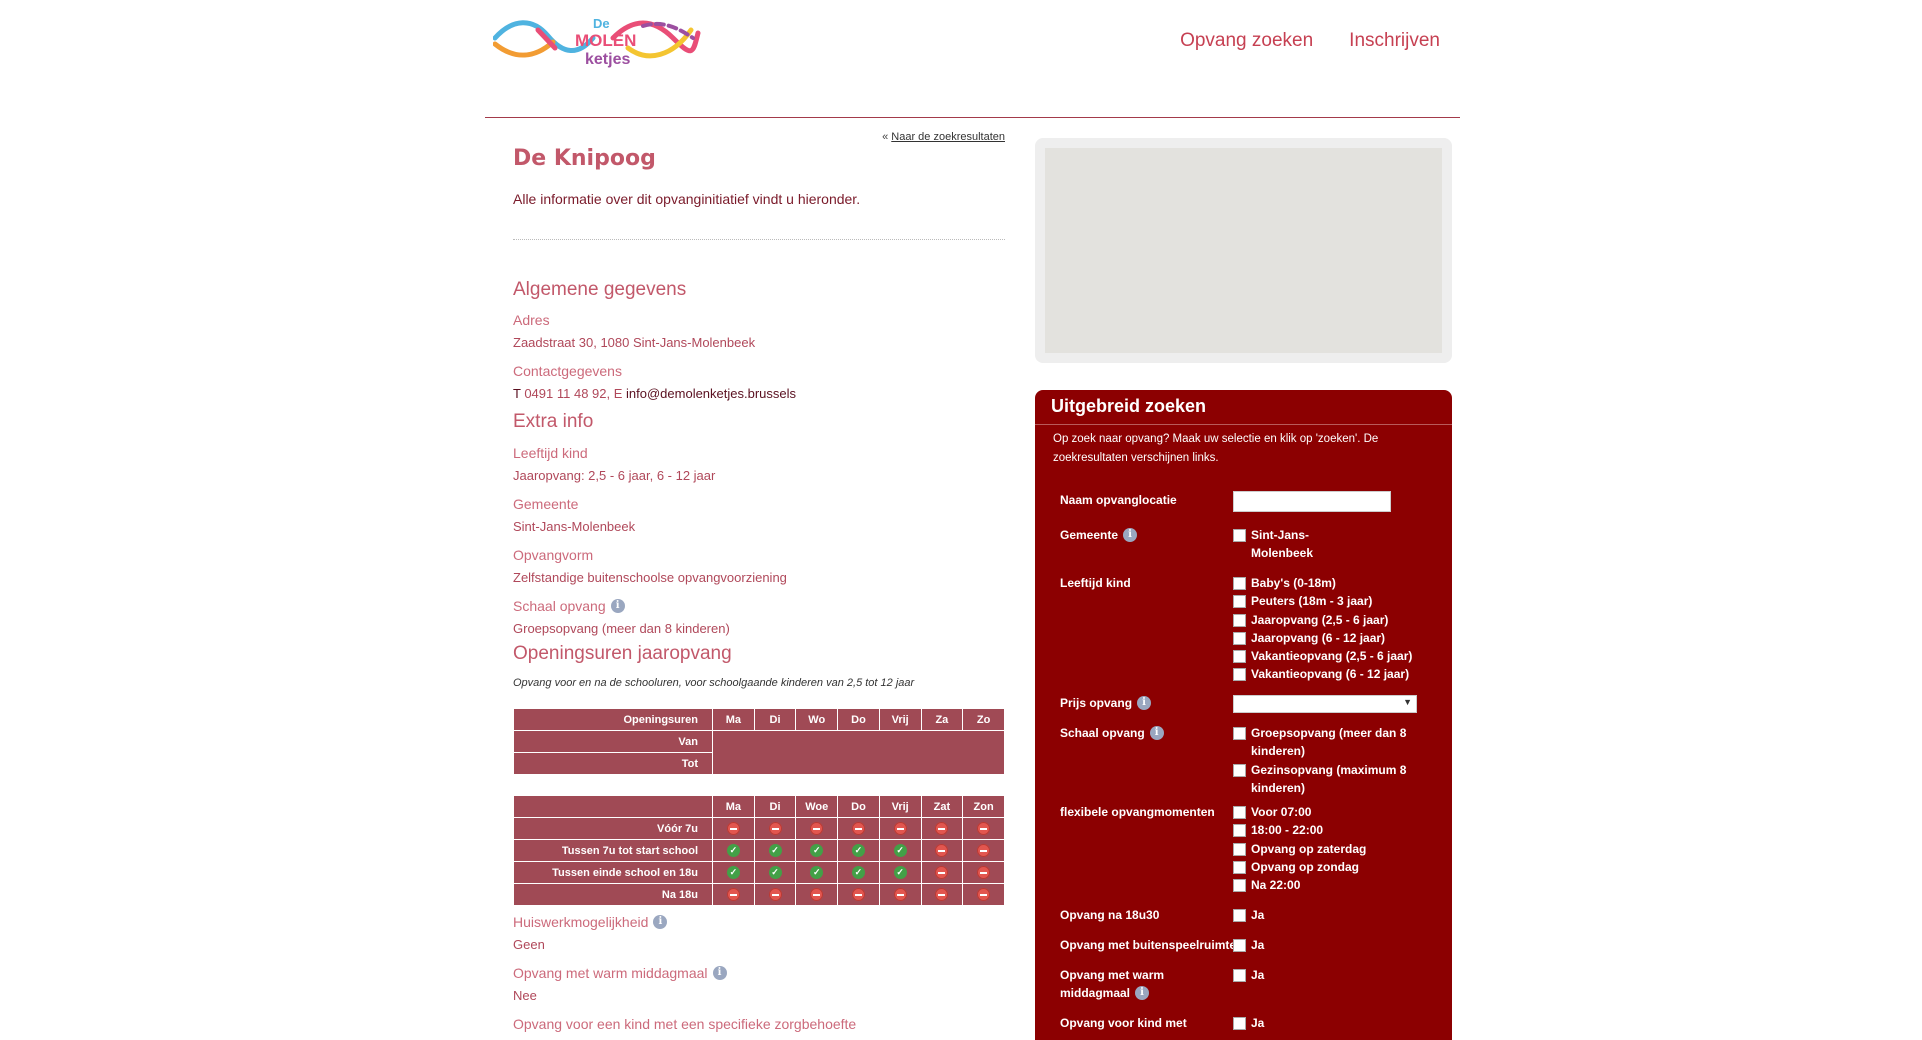 This screenshot has width=1922, height=1040. I want to click on table-row: Vóór 7u, so click(759, 828).